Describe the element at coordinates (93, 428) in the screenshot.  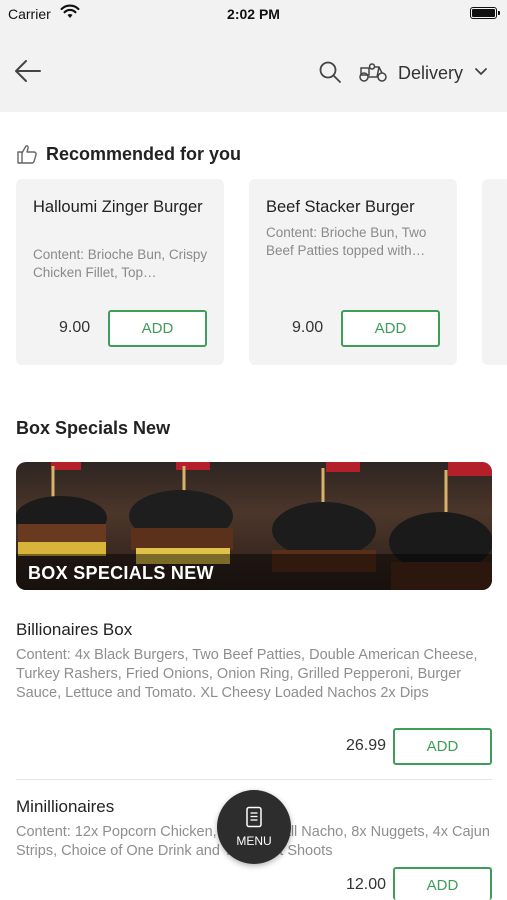
I see `section-title: Box Specials New` at that location.